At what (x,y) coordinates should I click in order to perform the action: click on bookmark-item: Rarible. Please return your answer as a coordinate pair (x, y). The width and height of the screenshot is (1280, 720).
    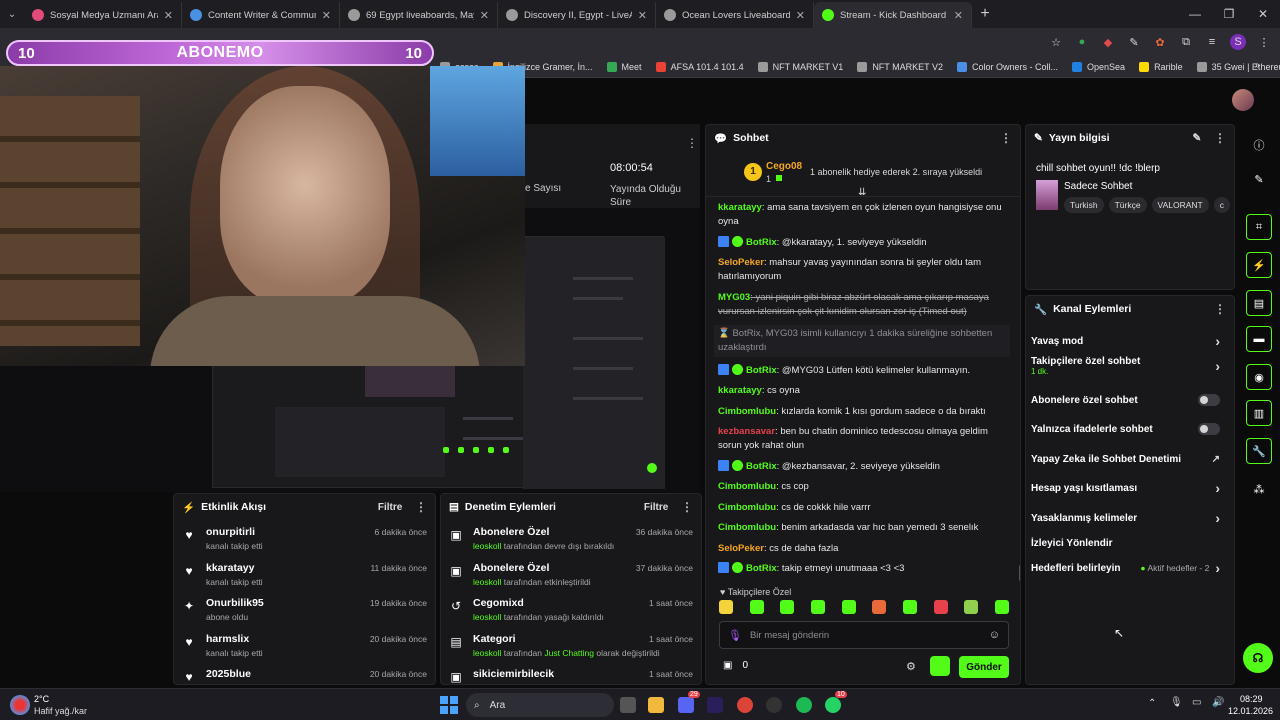
    Looking at the image, I should click on (1161, 66).